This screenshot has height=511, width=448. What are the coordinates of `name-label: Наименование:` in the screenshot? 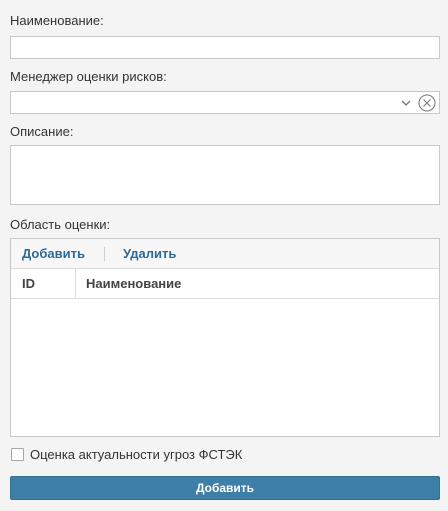 It's located at (57, 20).